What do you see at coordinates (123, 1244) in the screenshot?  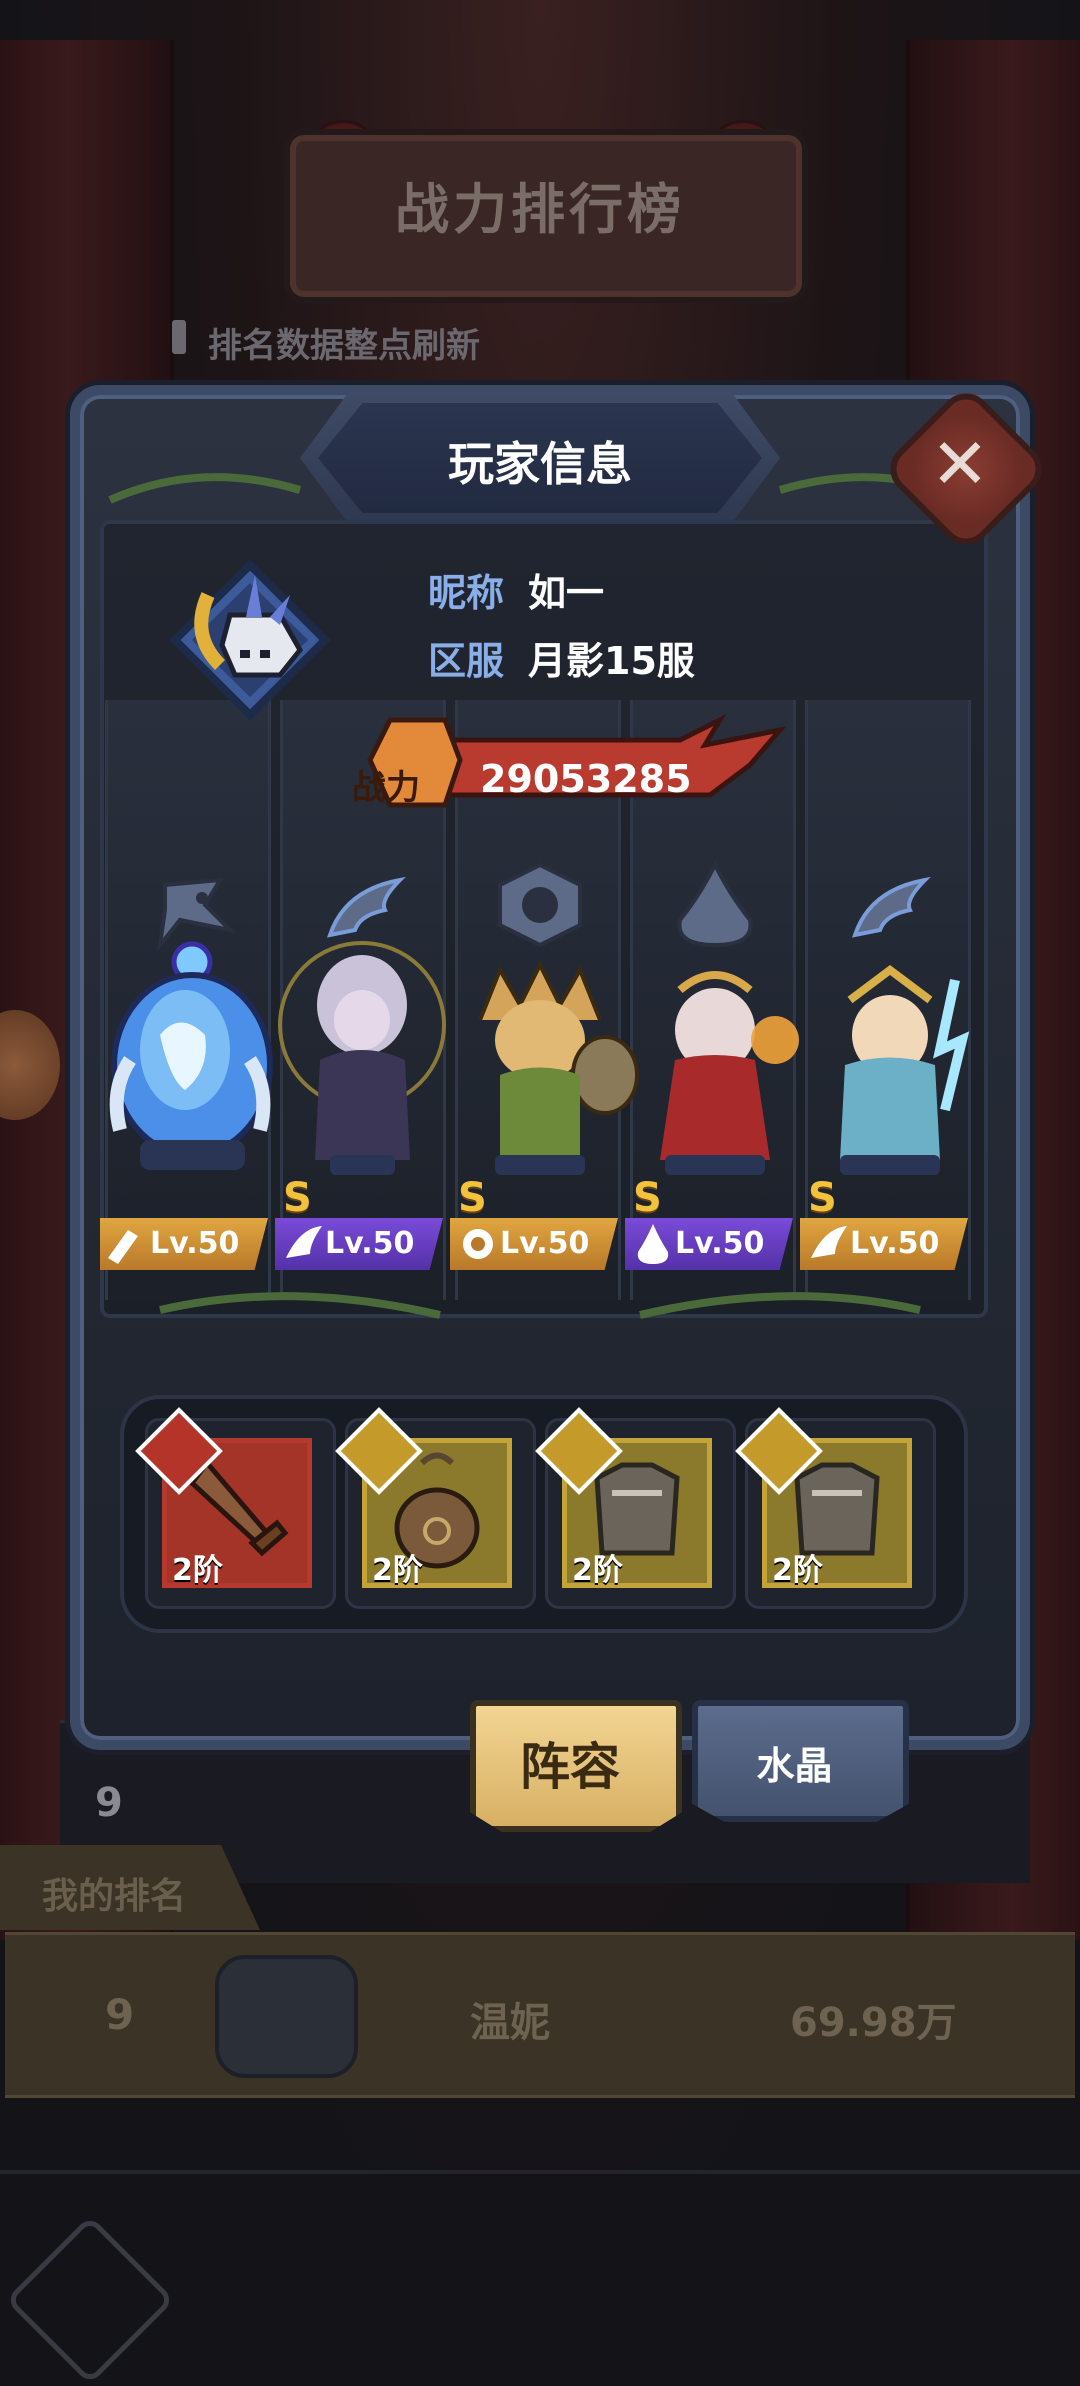 I see `hero-1-role-icon` at bounding box center [123, 1244].